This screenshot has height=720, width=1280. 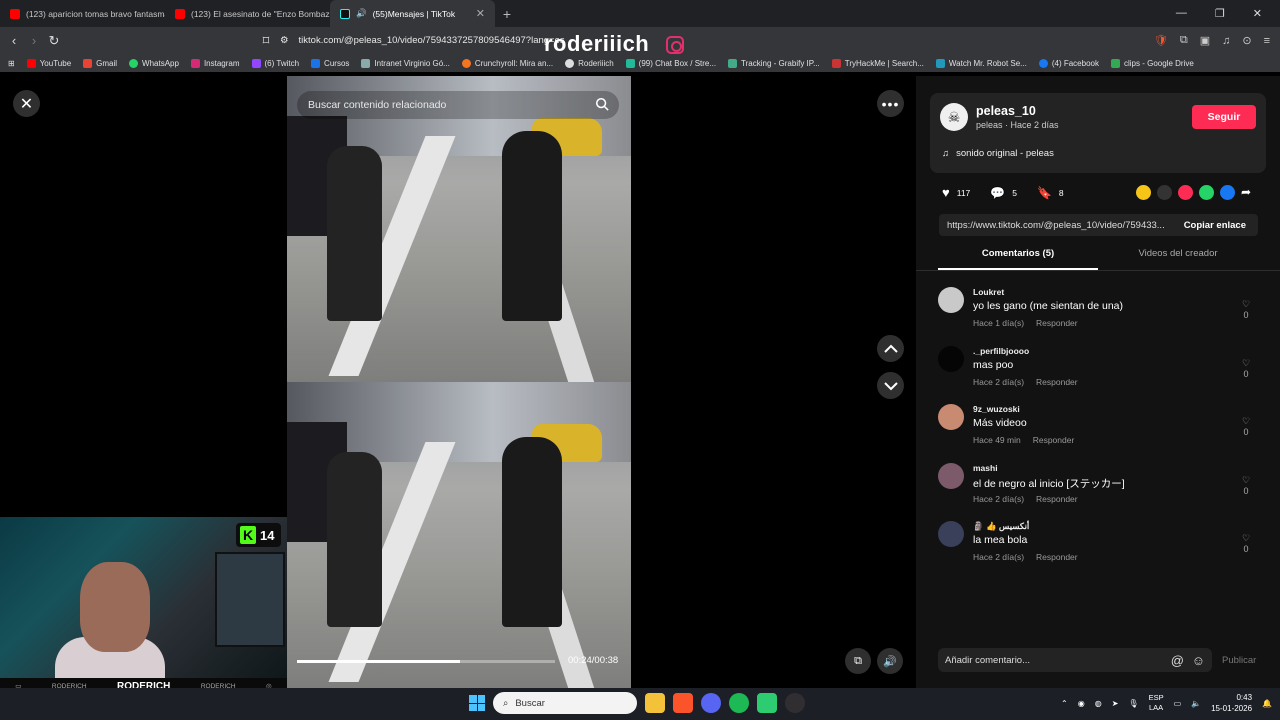 What do you see at coordinates (890, 103) in the screenshot?
I see `more-options-button: •••` at bounding box center [890, 103].